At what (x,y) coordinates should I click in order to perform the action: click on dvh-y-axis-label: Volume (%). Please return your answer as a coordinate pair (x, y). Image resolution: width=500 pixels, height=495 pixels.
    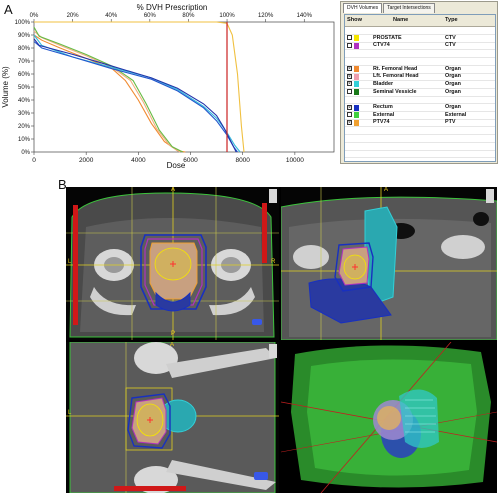
    Looking at the image, I should click on (5, 87).